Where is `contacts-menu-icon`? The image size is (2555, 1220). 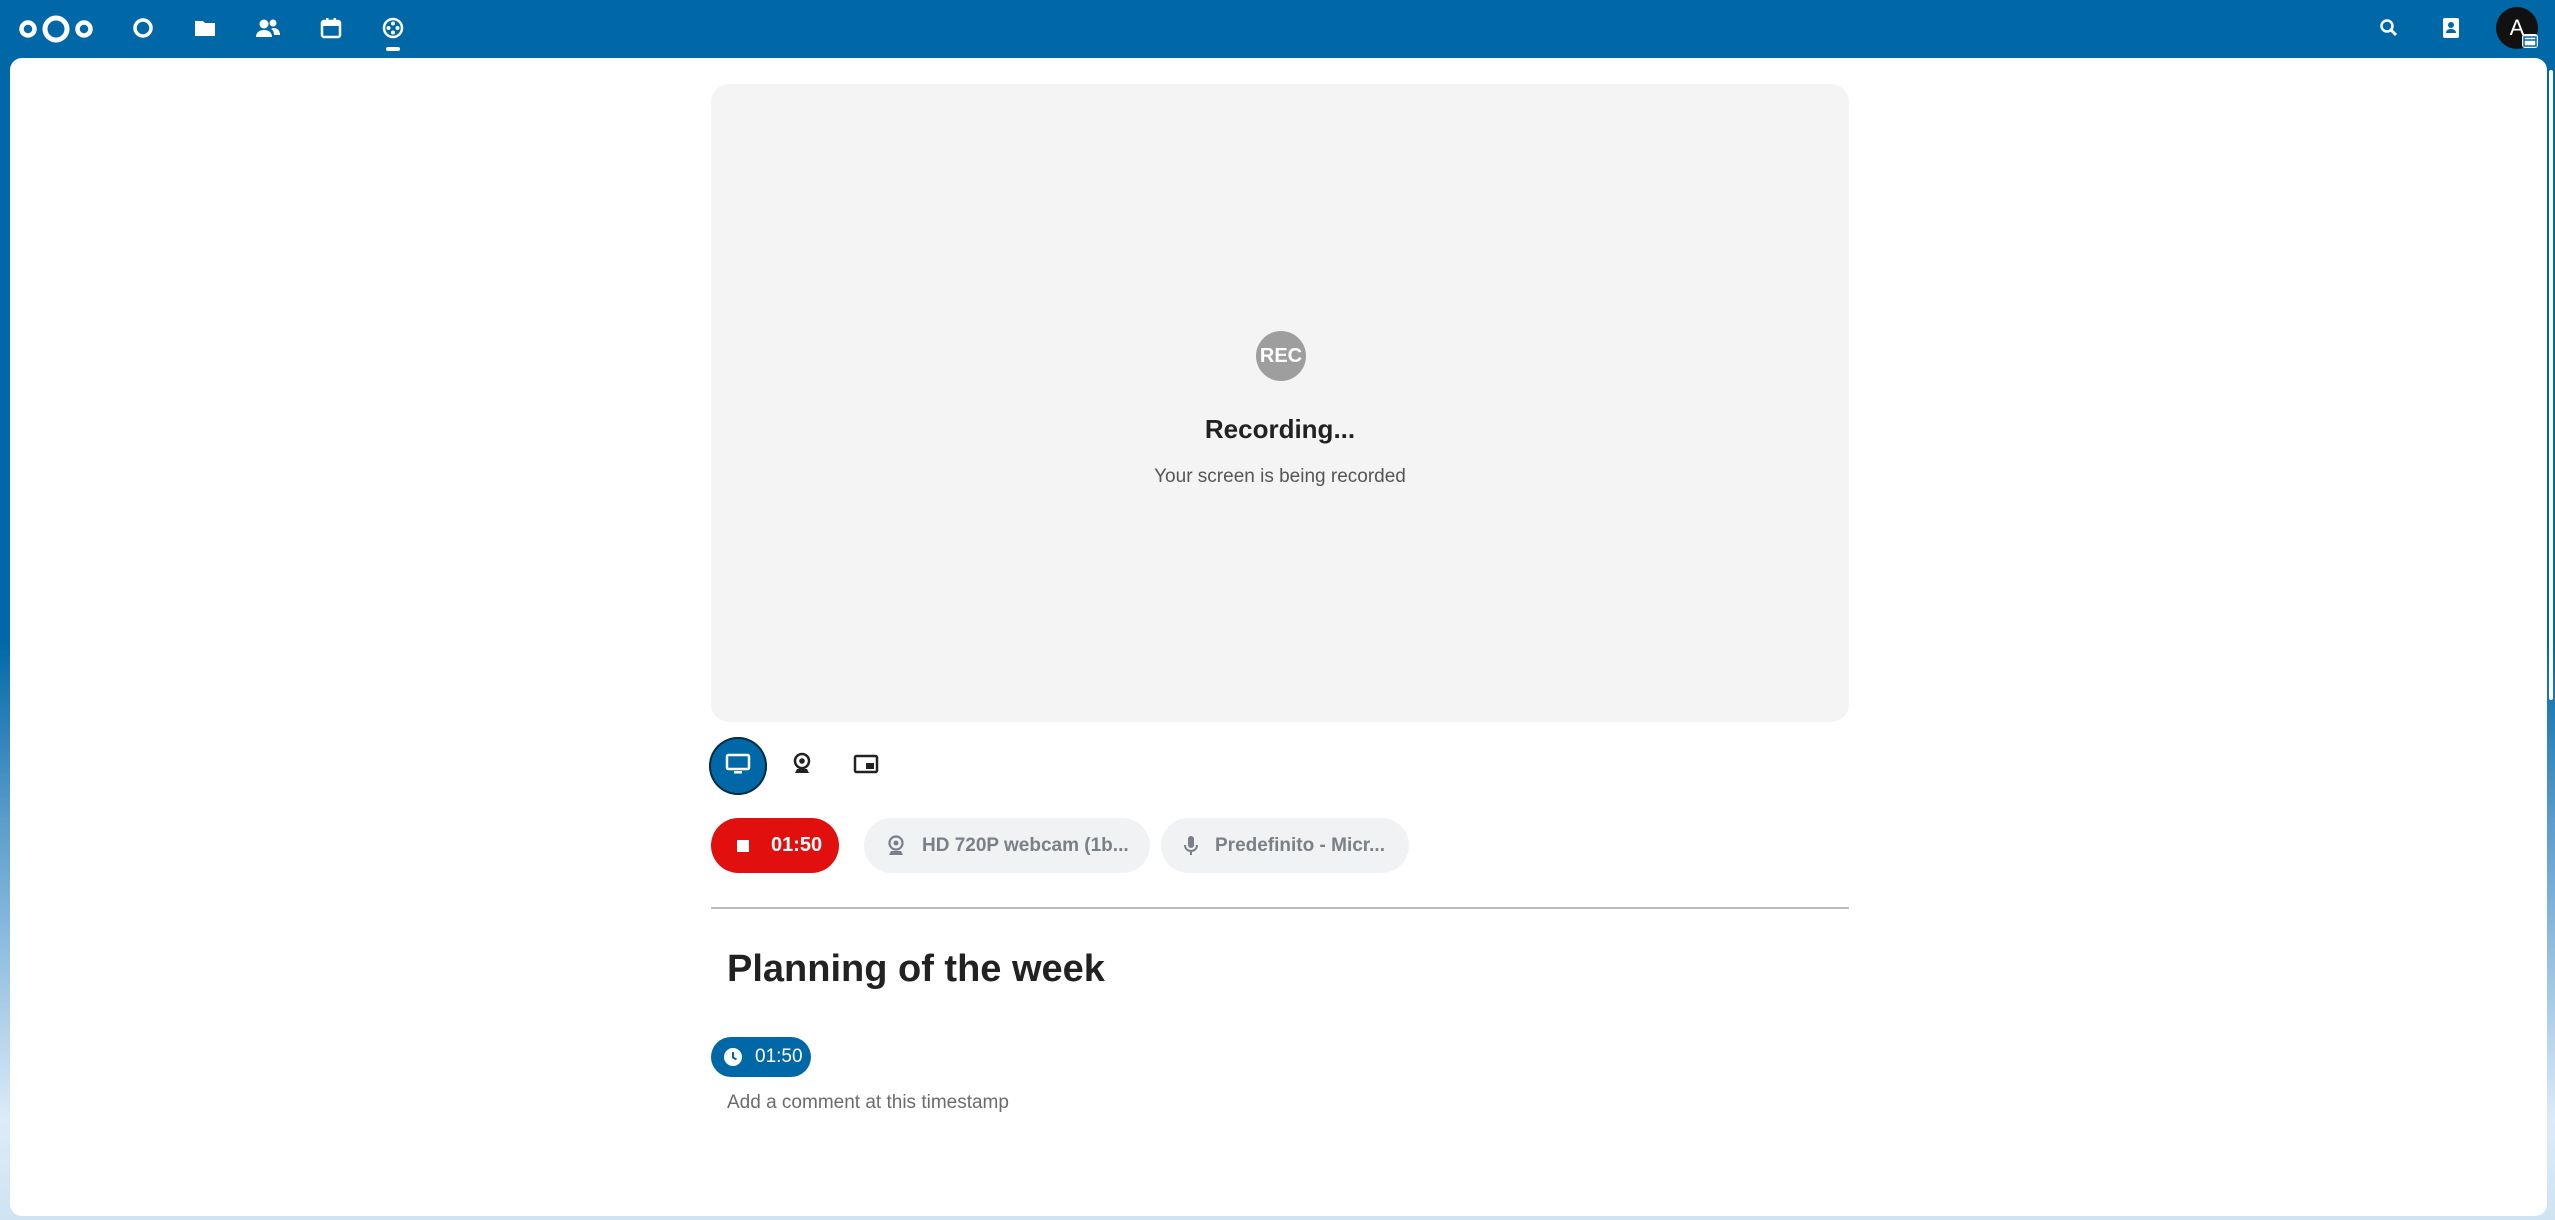
contacts-menu-icon is located at coordinates (2451, 28).